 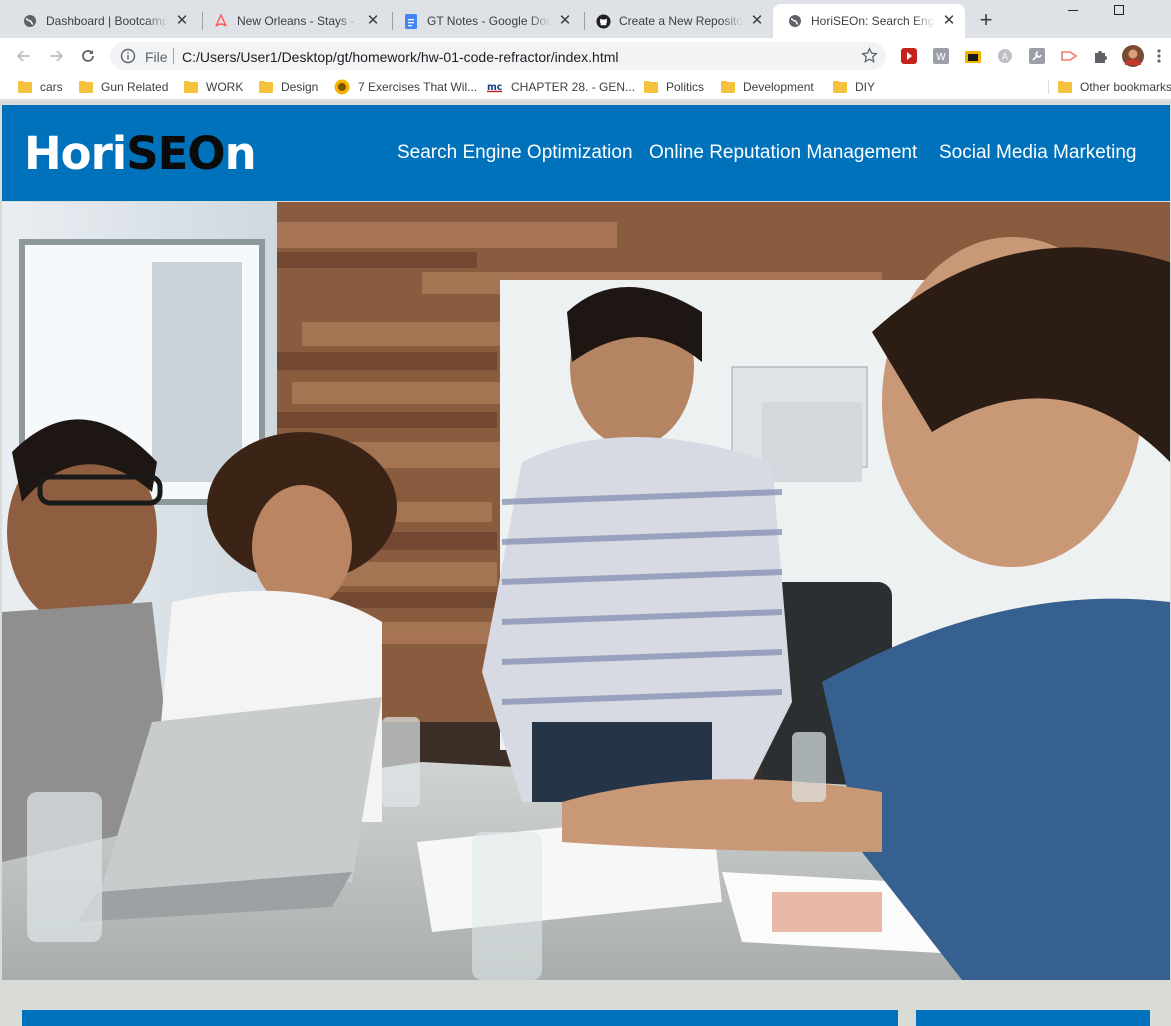 I want to click on tab-airbnb: New Orleans - Stays - Airbnb ✕, so click(x=294, y=21).